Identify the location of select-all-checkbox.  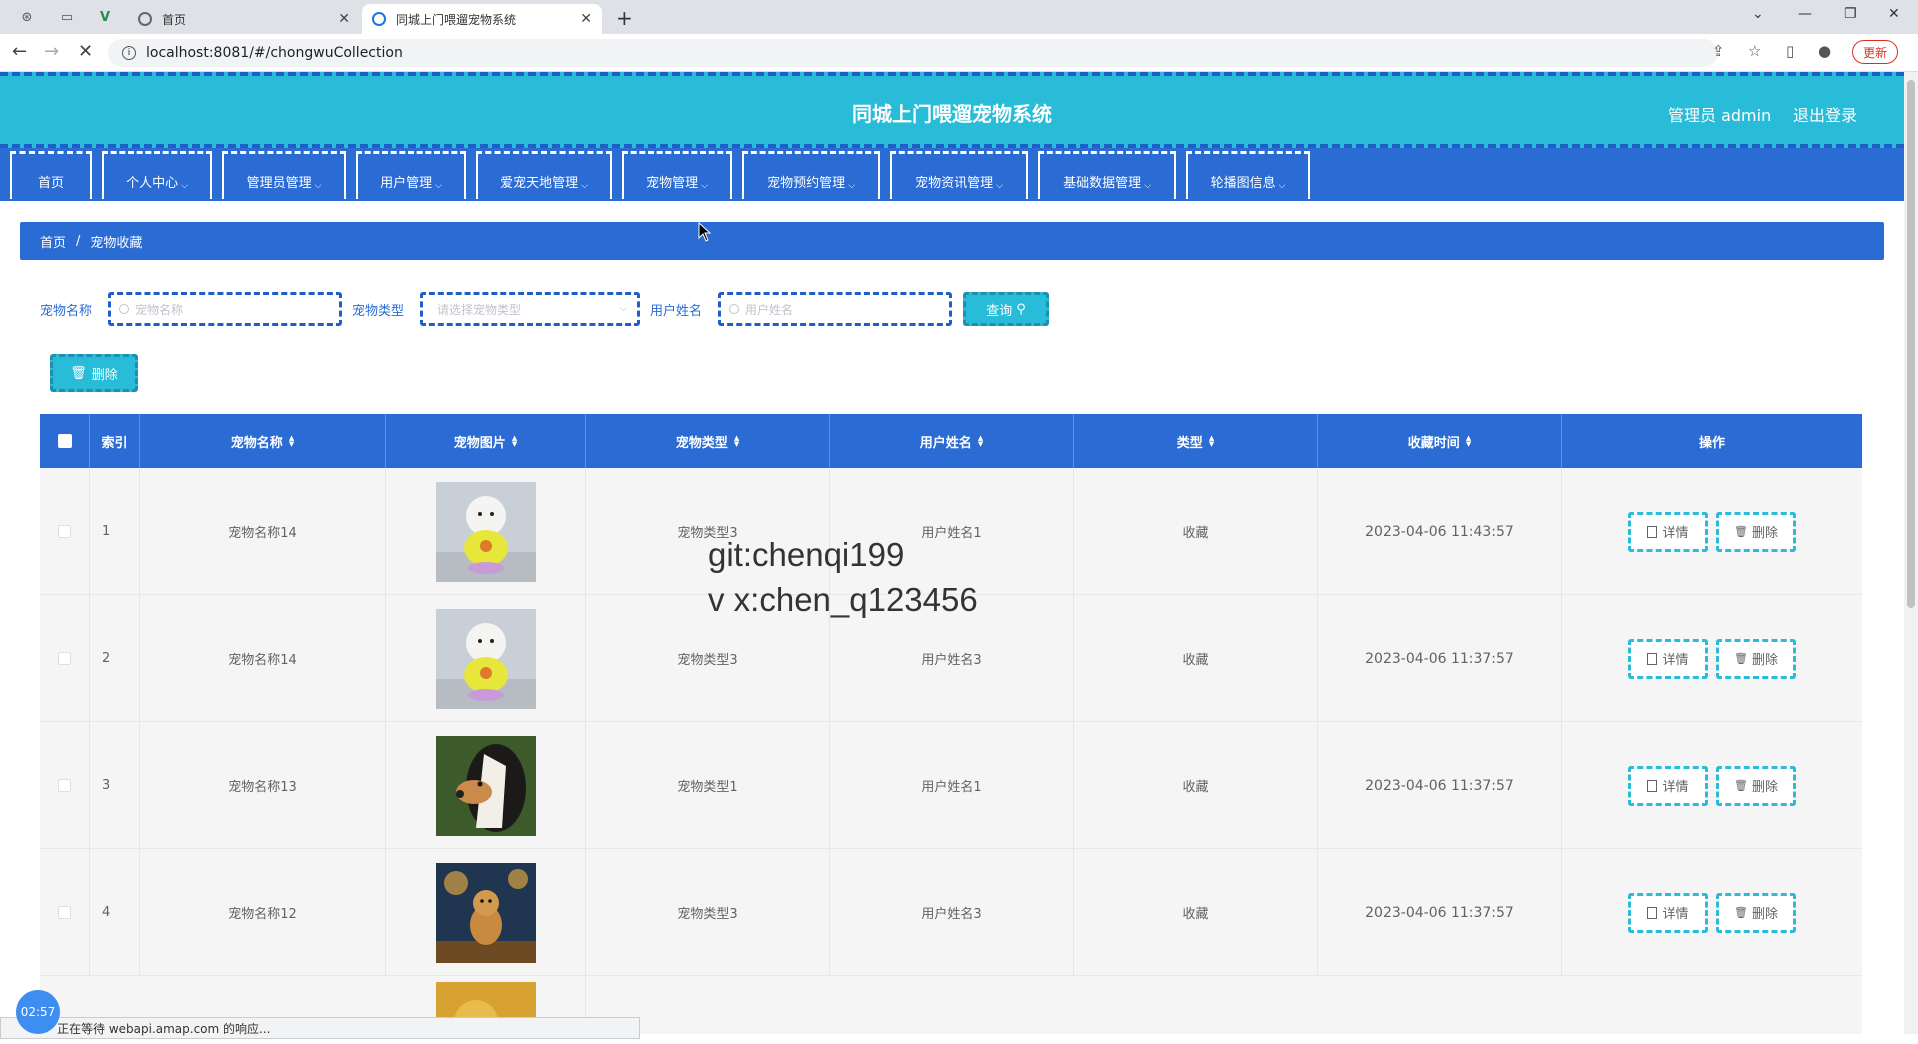
(64, 441).